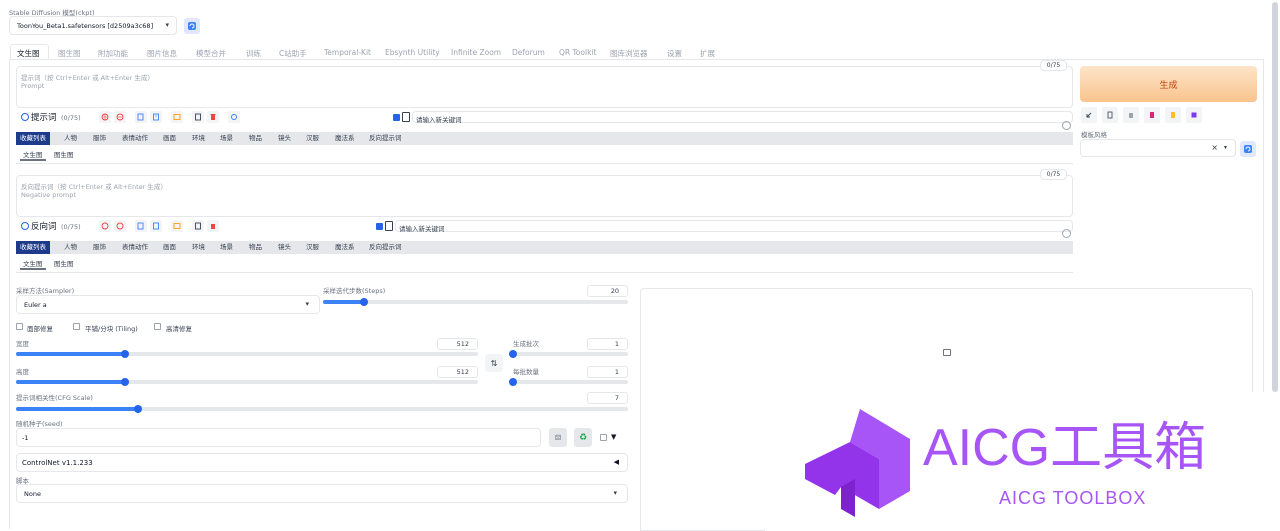  What do you see at coordinates (1066, 125) in the screenshot?
I see `collapse-circle-icon` at bounding box center [1066, 125].